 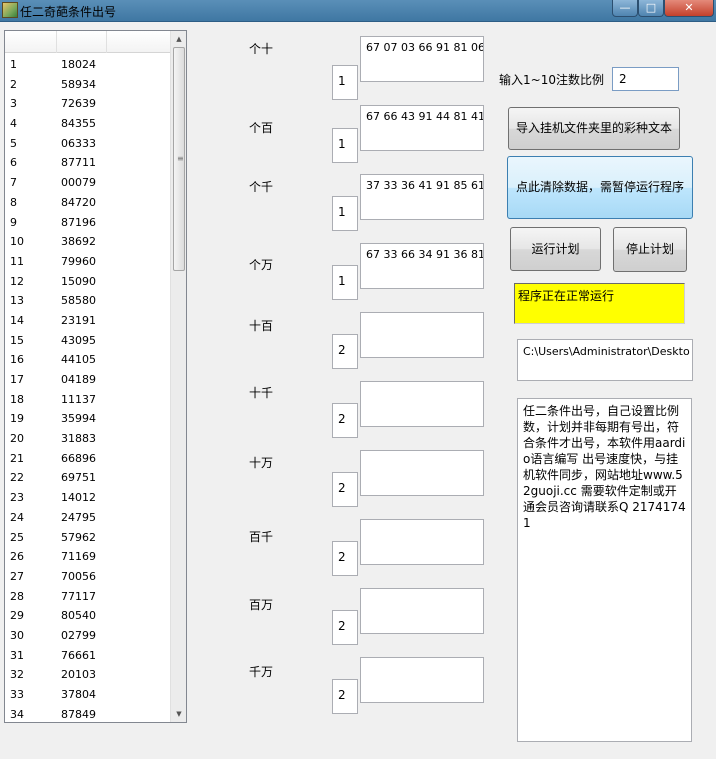 What do you see at coordinates (17, 439) in the screenshot?
I see `list-item-index: 20` at bounding box center [17, 439].